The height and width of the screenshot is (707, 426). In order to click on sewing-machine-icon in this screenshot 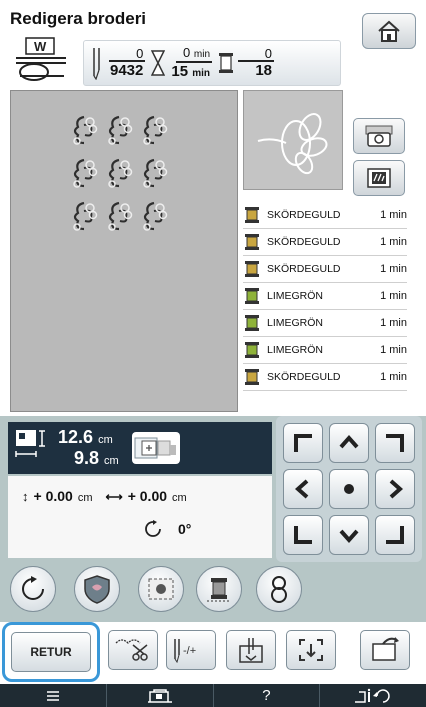, I will do `click(159, 695)`.